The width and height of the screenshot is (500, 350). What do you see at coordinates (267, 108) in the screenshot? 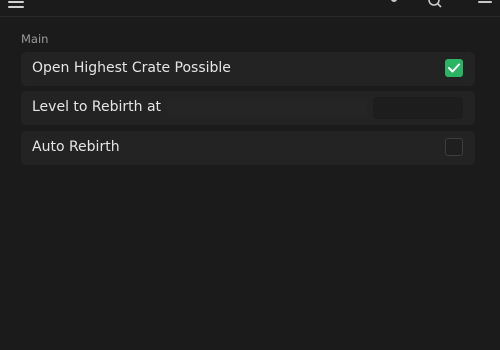
I see `input-highlight` at bounding box center [267, 108].